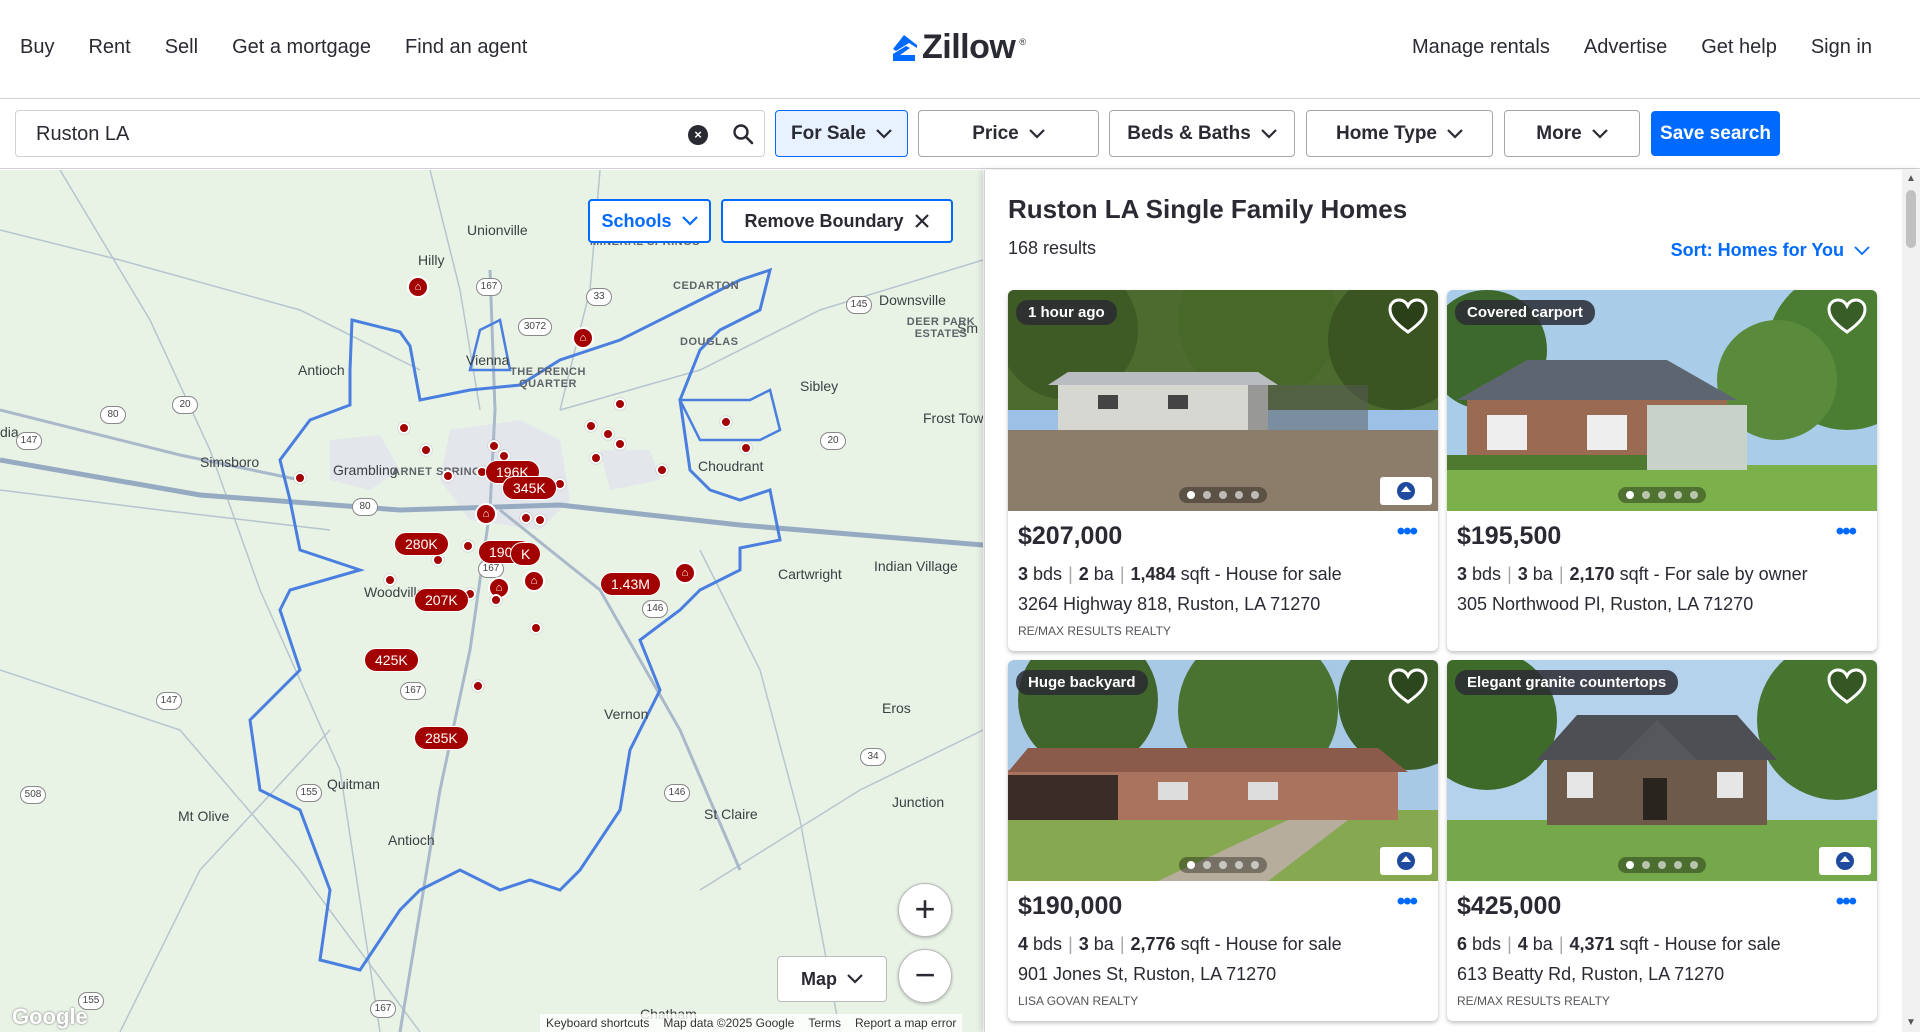 The width and height of the screenshot is (1920, 1032). What do you see at coordinates (1662, 400) in the screenshot?
I see `listing-photo: Covered carport` at bounding box center [1662, 400].